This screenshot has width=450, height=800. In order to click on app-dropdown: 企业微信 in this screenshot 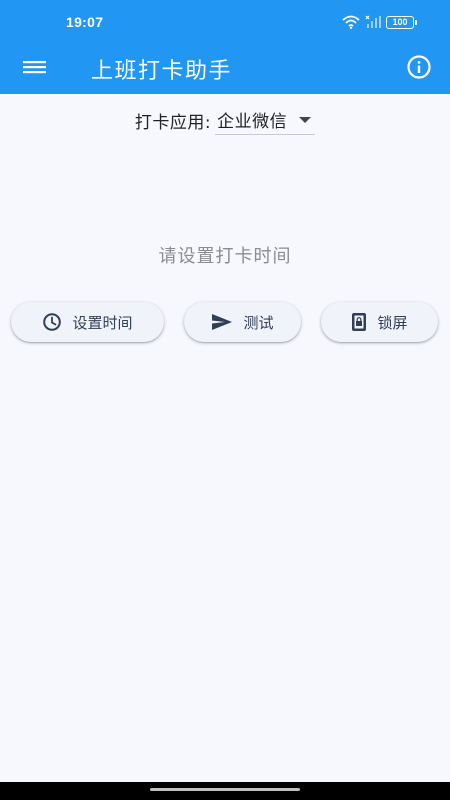, I will do `click(265, 120)`.